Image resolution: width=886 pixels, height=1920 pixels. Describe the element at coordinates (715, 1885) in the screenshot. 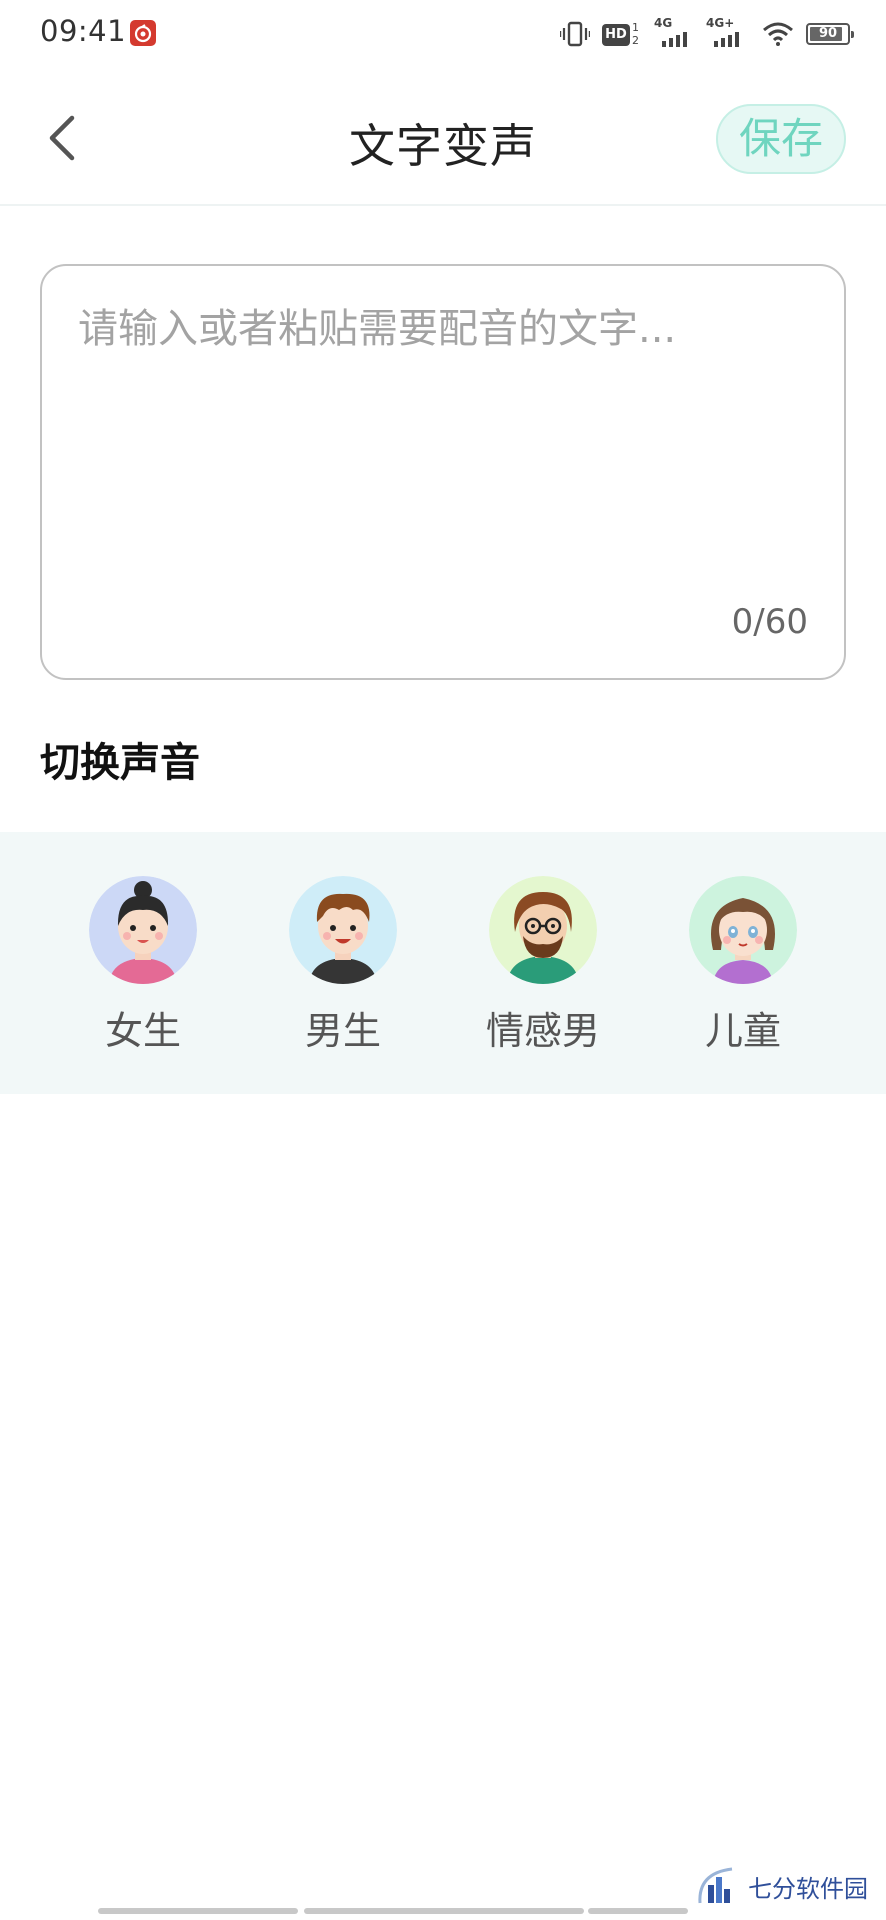

I see `watermark-logo-icon` at that location.